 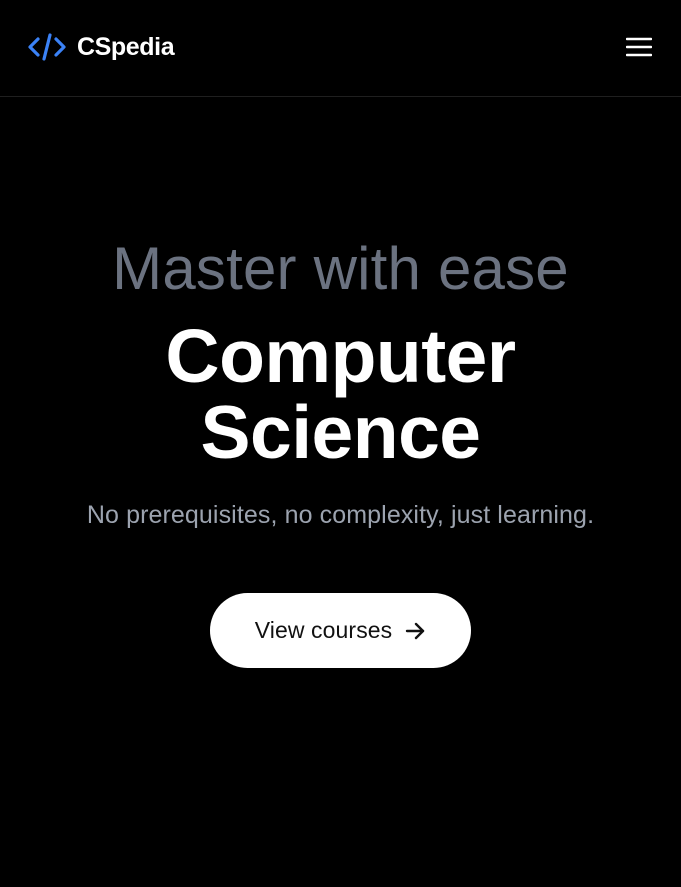 What do you see at coordinates (340, 356) in the screenshot?
I see `hero-title-line1: Computer` at bounding box center [340, 356].